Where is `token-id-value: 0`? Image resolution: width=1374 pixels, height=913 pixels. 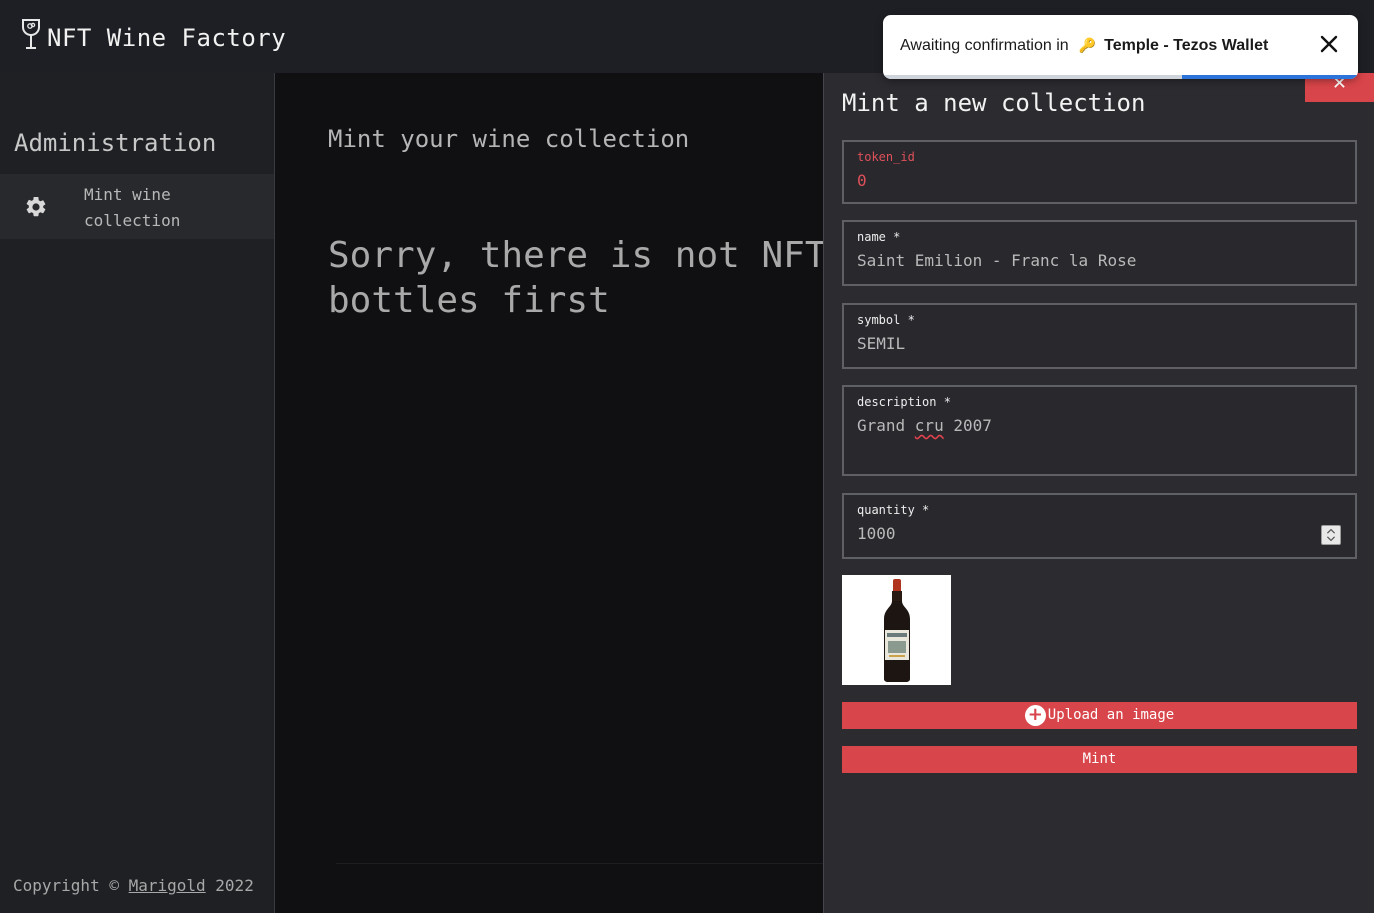
token-id-value: 0 is located at coordinates (862, 180).